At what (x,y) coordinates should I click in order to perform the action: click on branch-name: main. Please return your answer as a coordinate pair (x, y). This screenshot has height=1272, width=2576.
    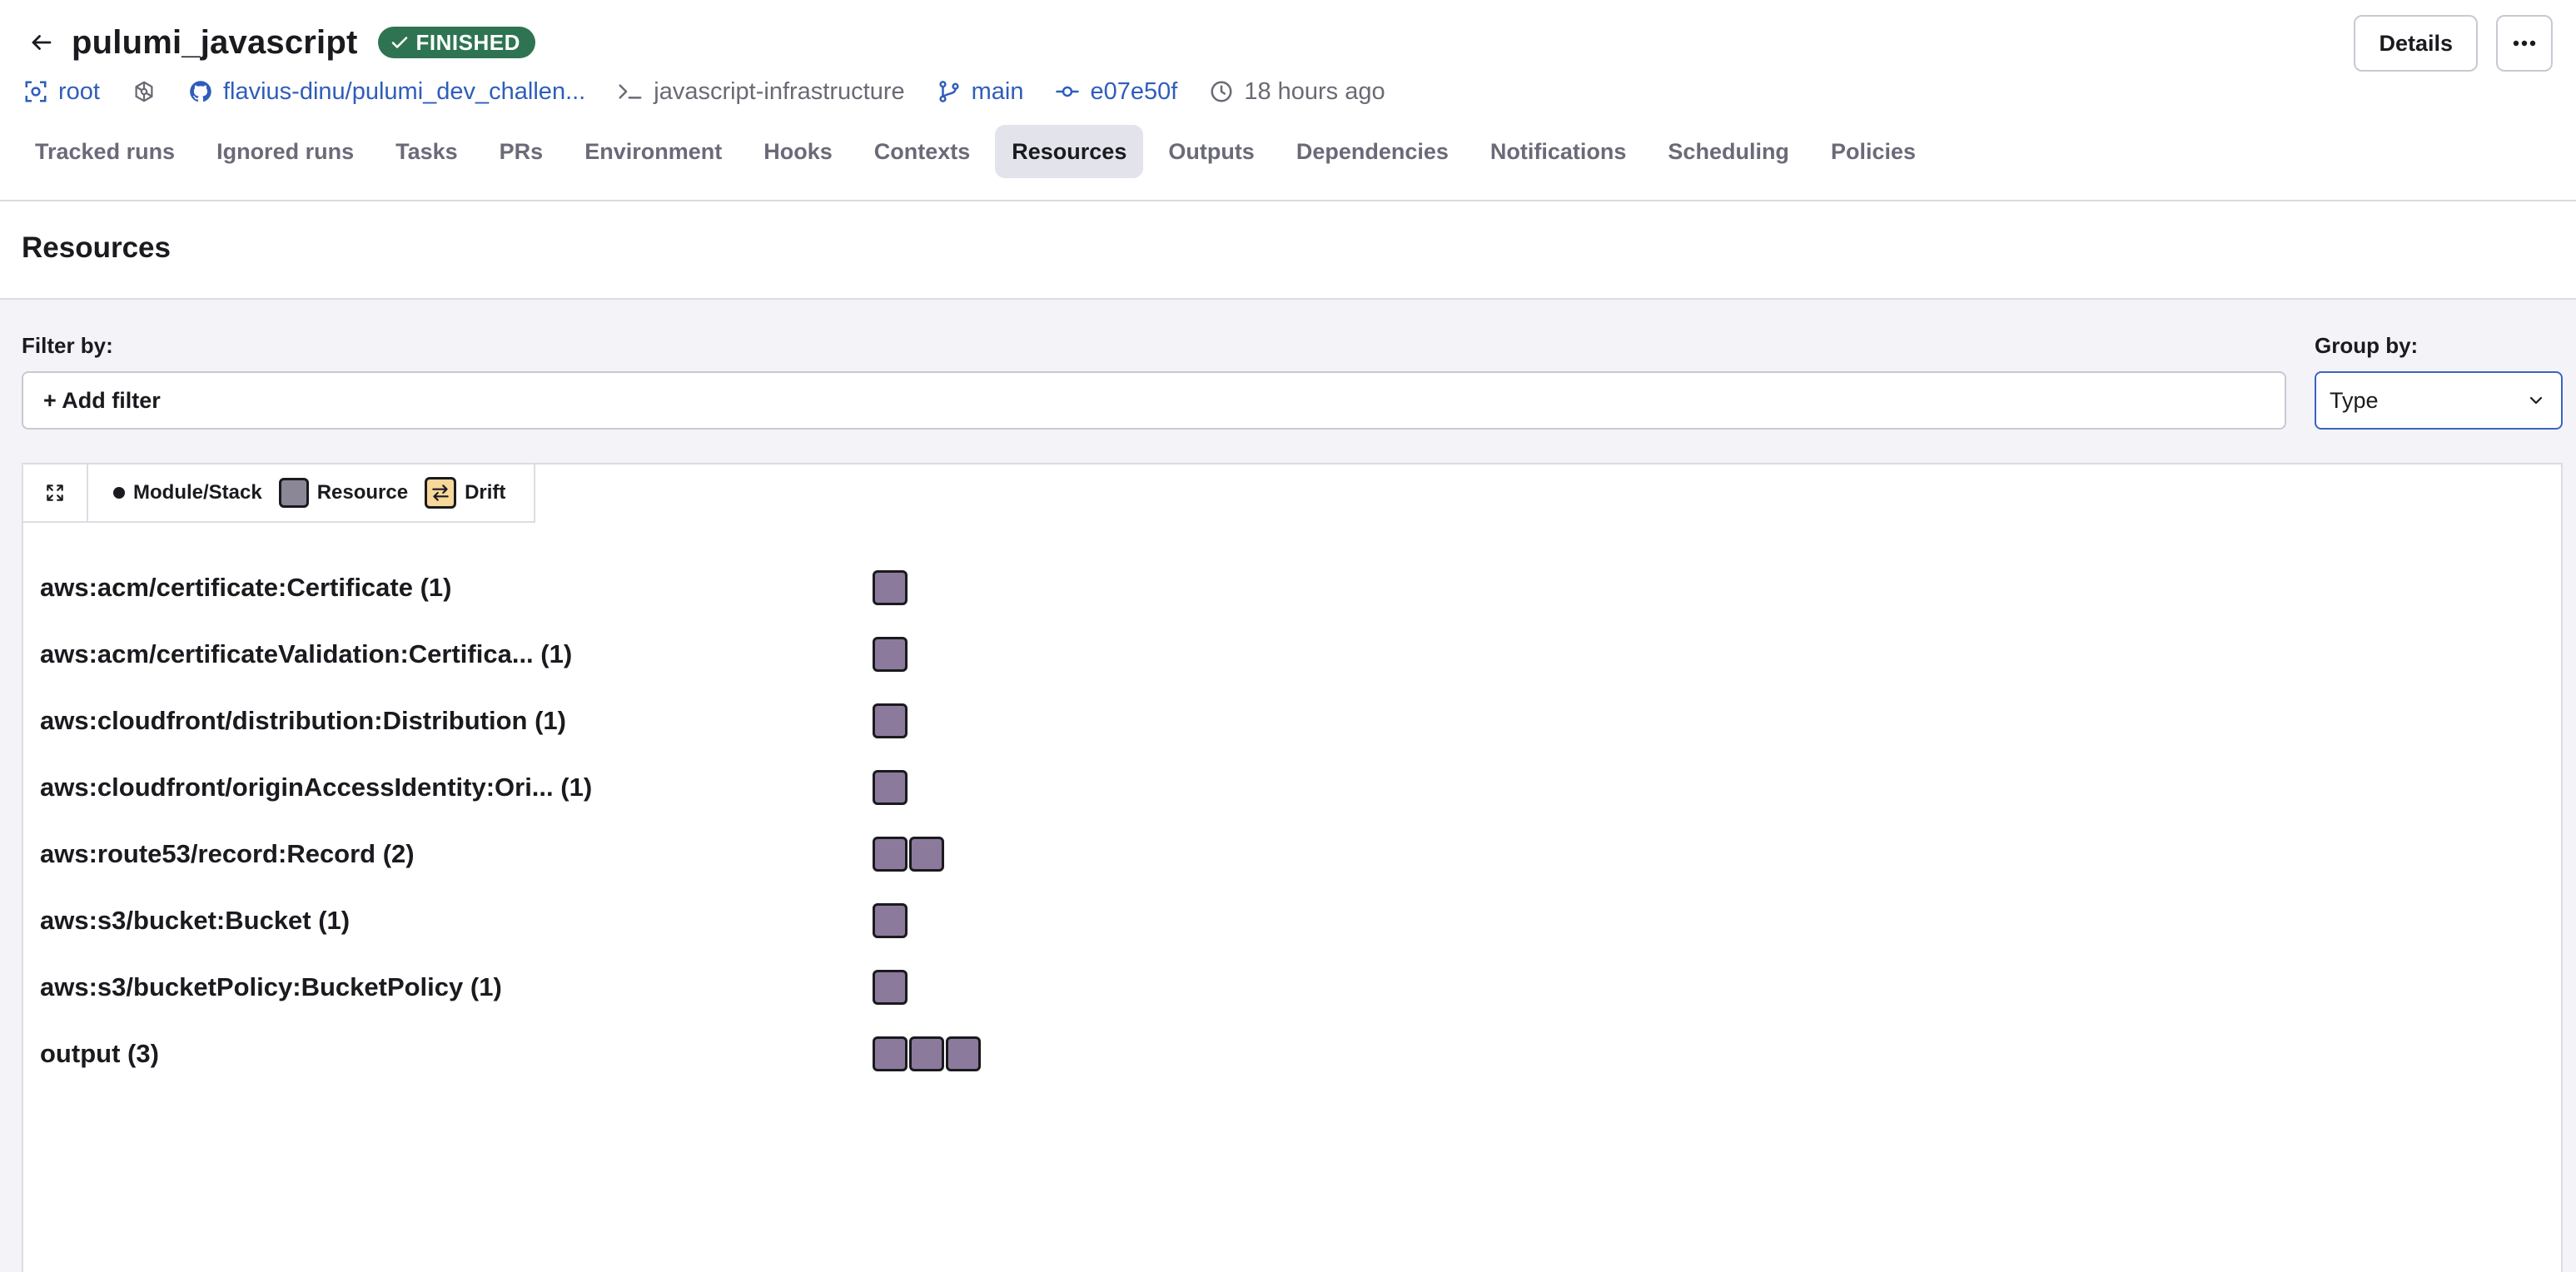
    Looking at the image, I should click on (997, 91).